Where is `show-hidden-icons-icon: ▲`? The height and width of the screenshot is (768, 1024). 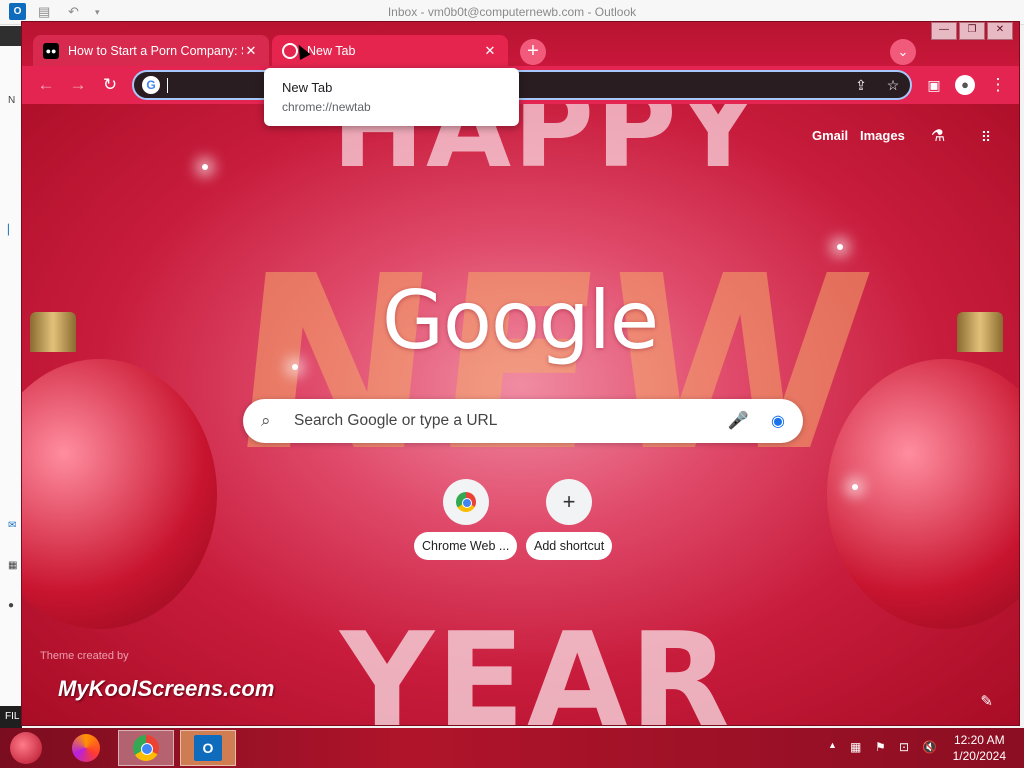 show-hidden-icons-icon: ▲ is located at coordinates (832, 745).